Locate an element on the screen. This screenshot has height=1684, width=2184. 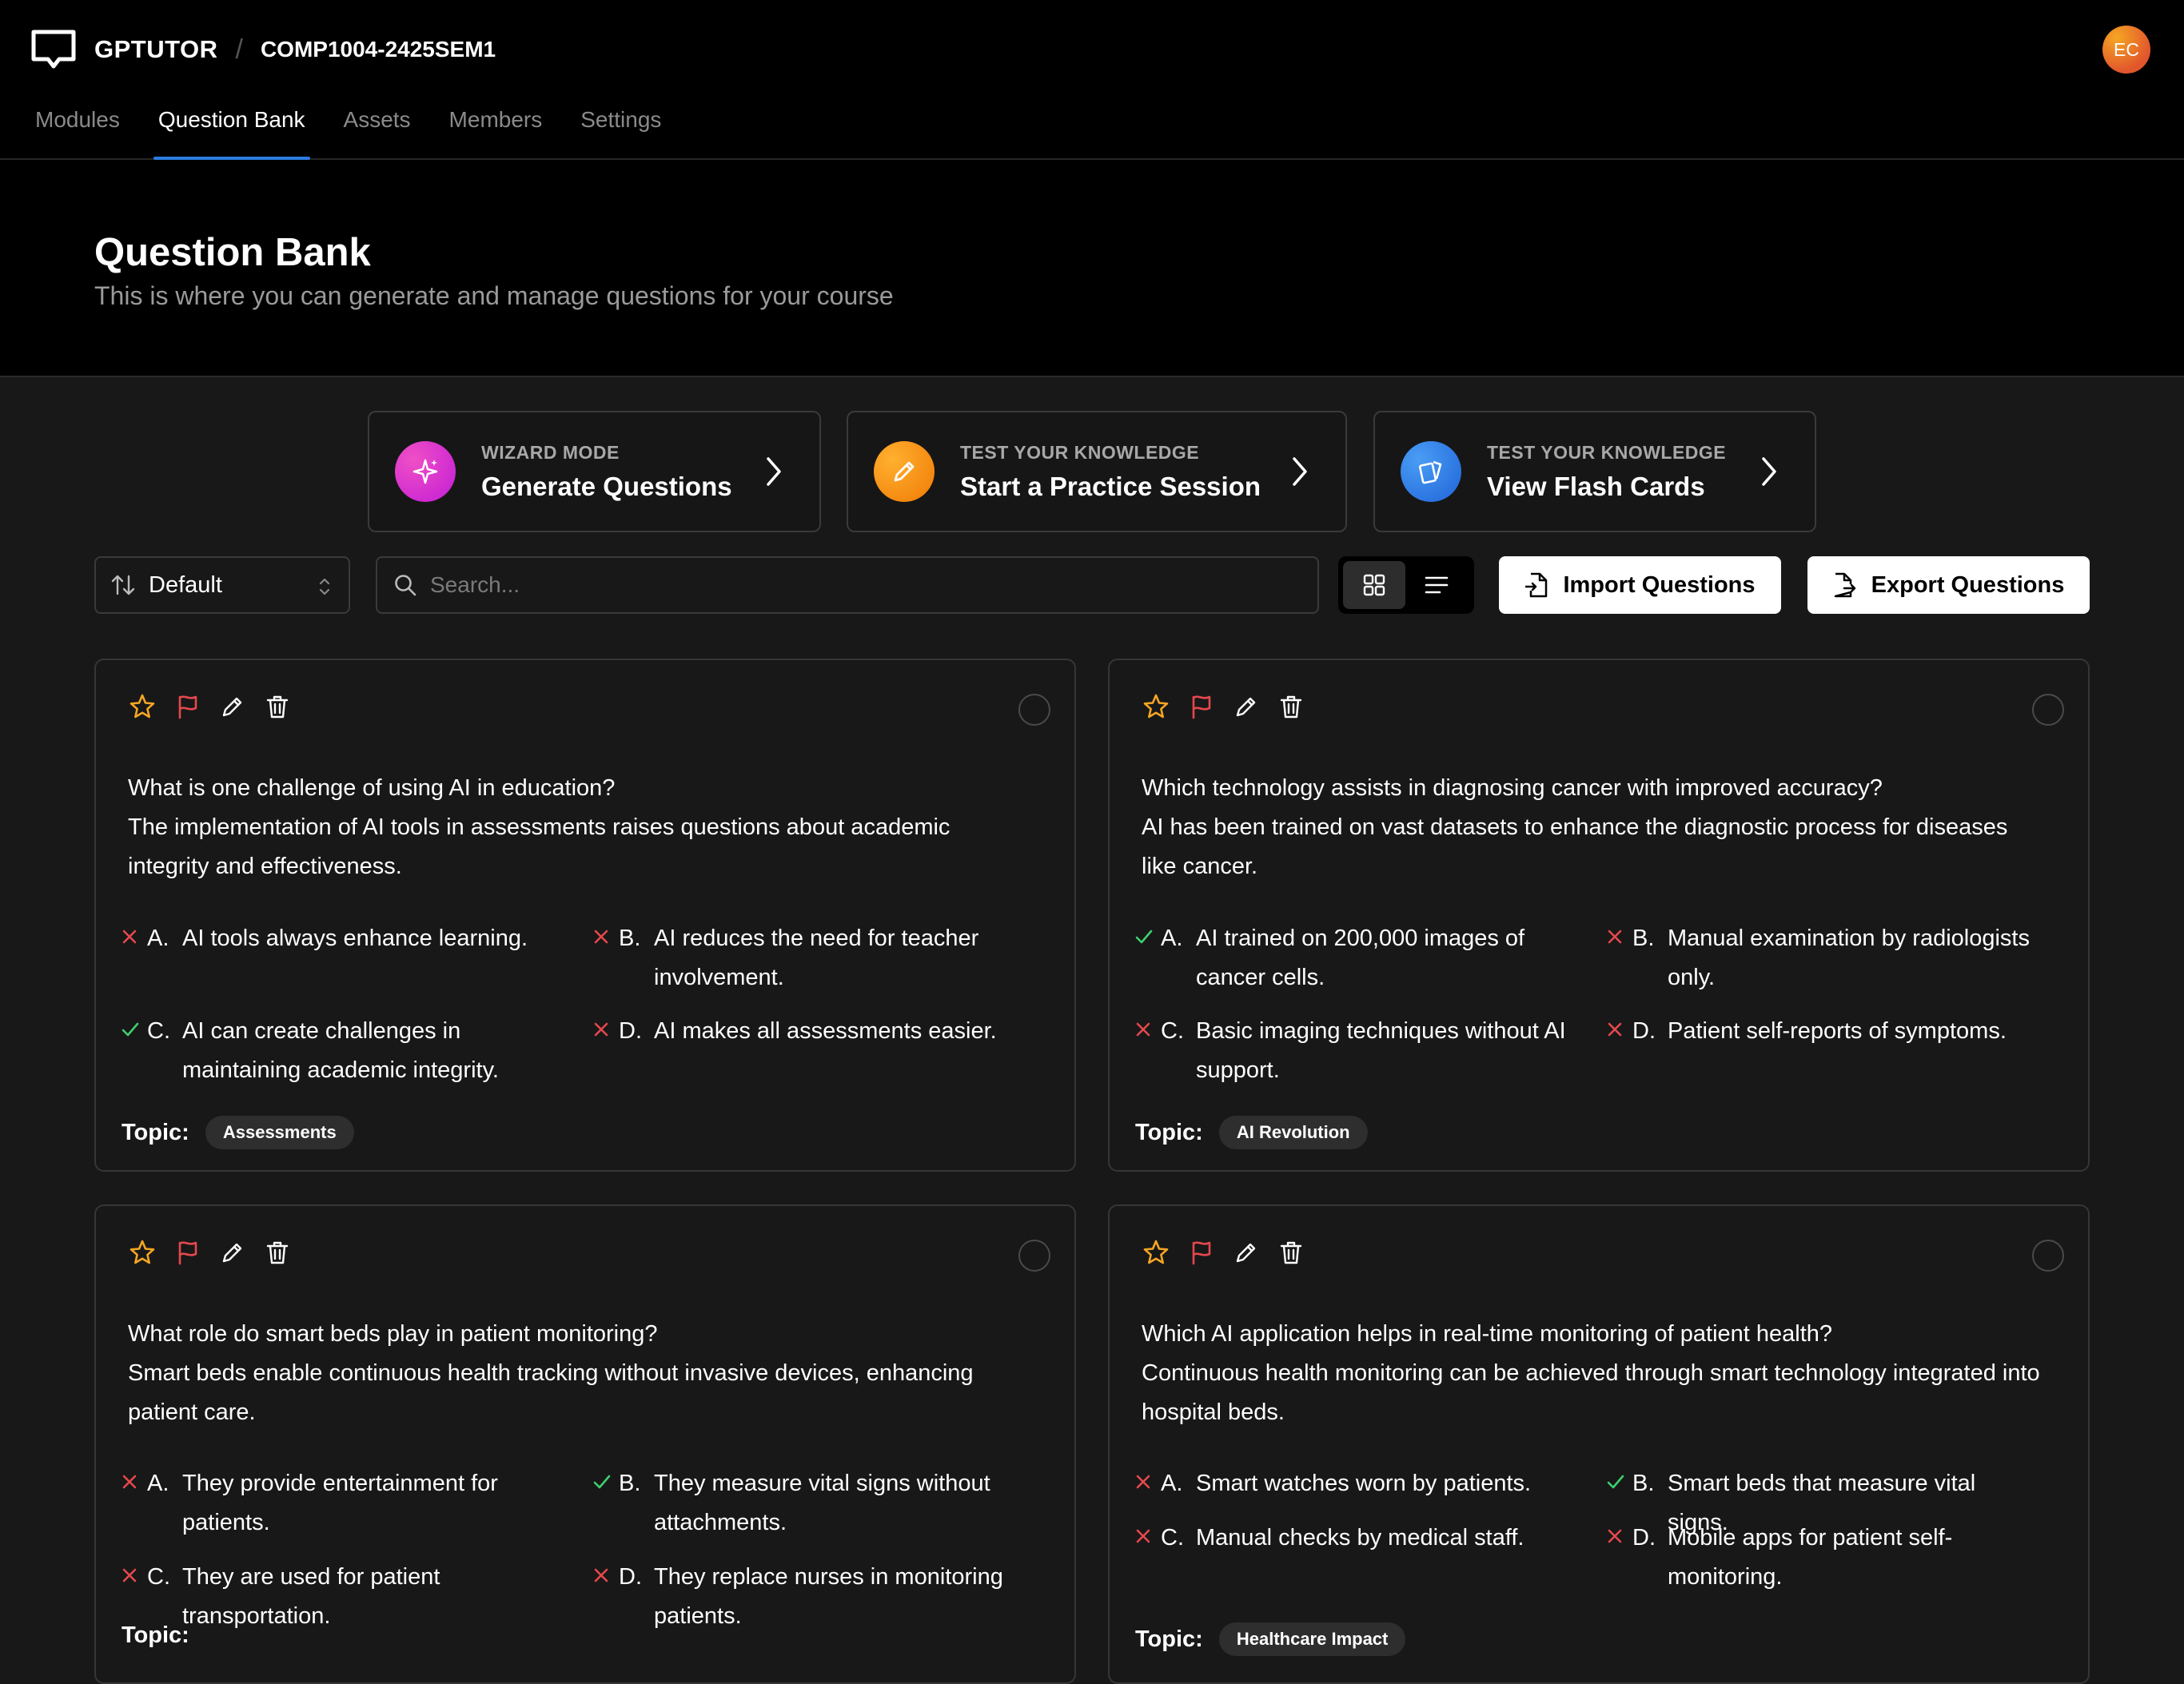
avatar-initials: EC is located at coordinates (2126, 49).